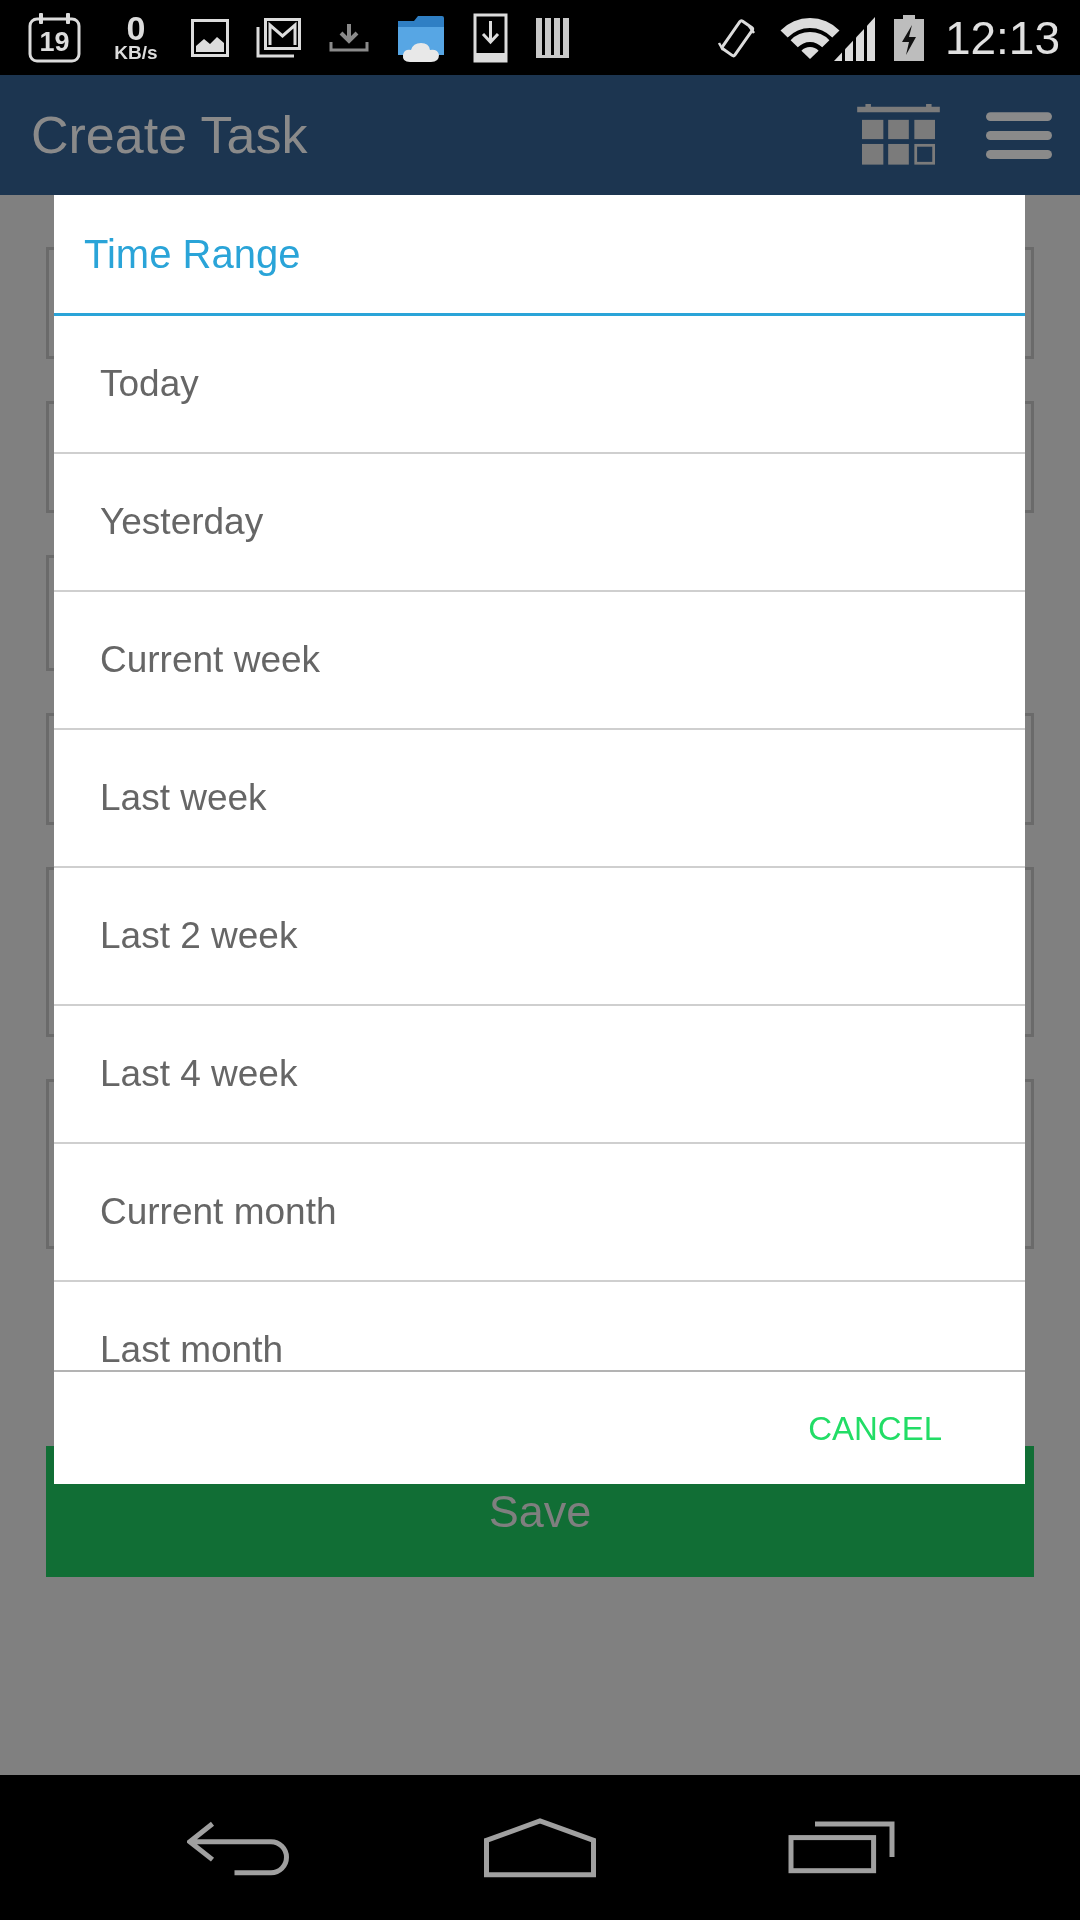 This screenshot has width=1080, height=1920. I want to click on calendar-grid-icon, so click(898, 135).